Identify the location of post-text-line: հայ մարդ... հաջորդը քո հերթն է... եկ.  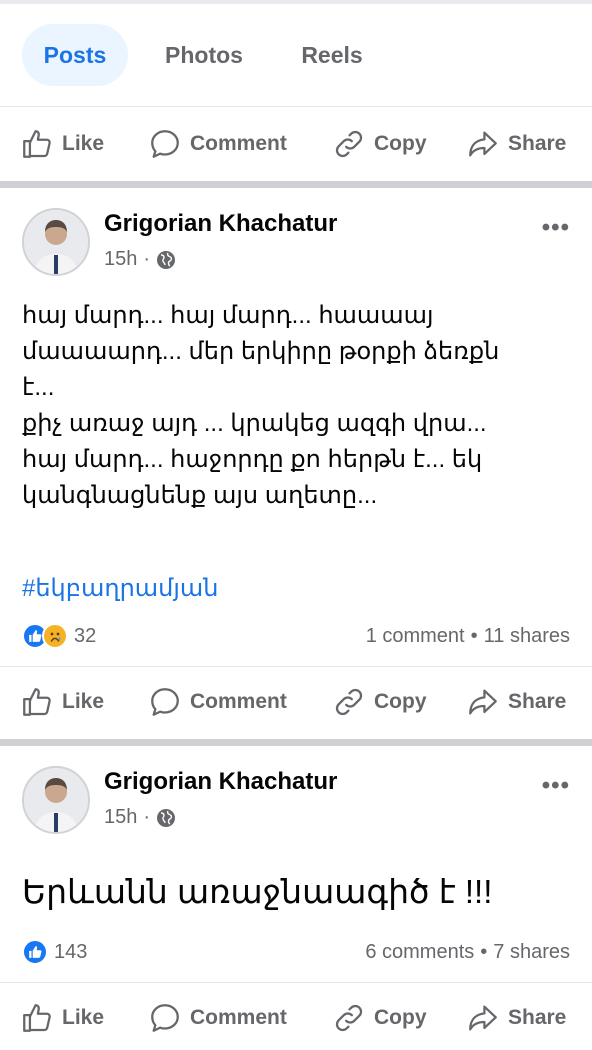
(252, 459).